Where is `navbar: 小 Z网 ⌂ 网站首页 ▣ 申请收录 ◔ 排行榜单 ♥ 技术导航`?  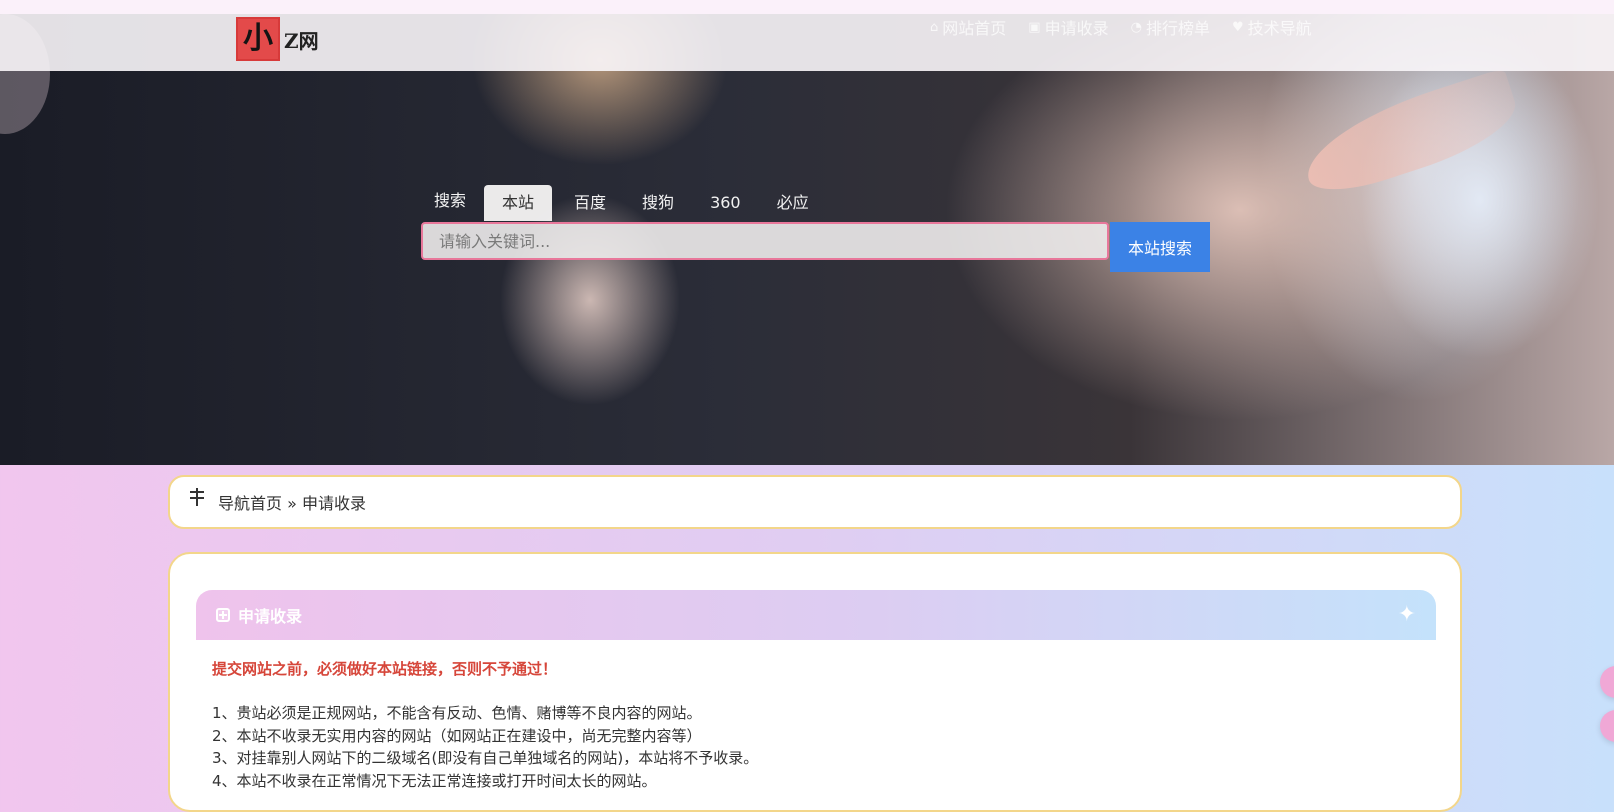
navbar: 小 Z网 ⌂ 网站首页 ▣ 申请收录 ◔ 排行榜单 ♥ 技术导航 is located at coordinates (807, 42).